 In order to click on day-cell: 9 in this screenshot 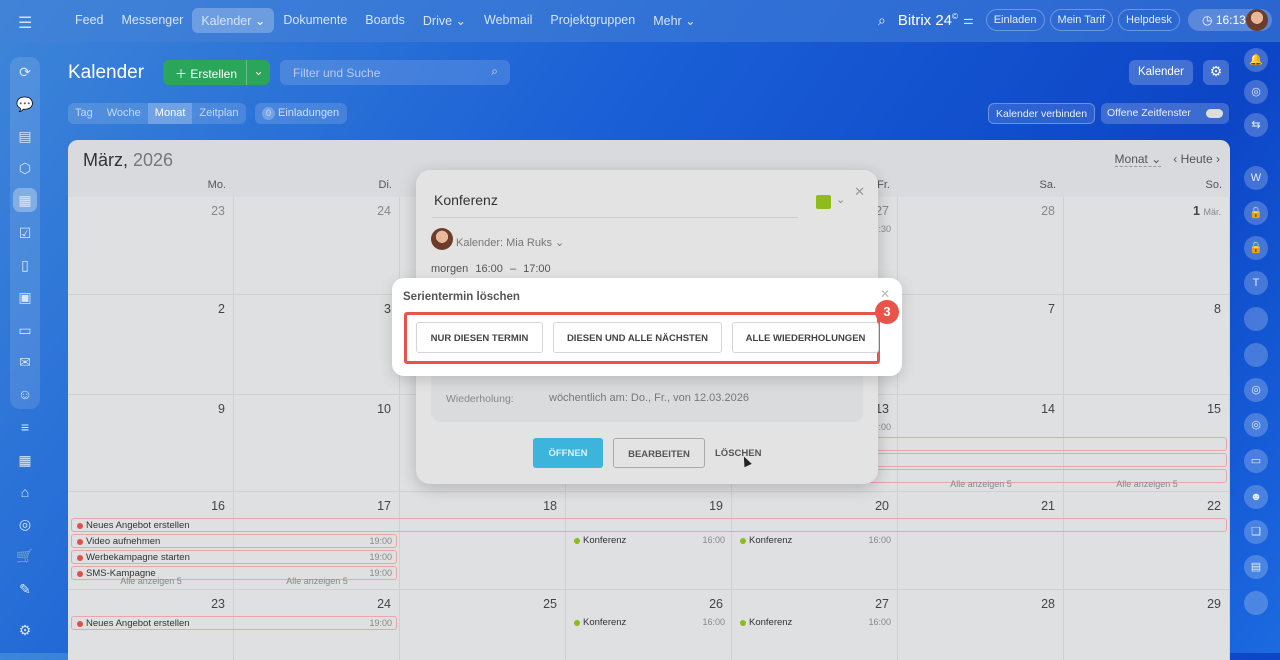, I will do `click(151, 443)`.